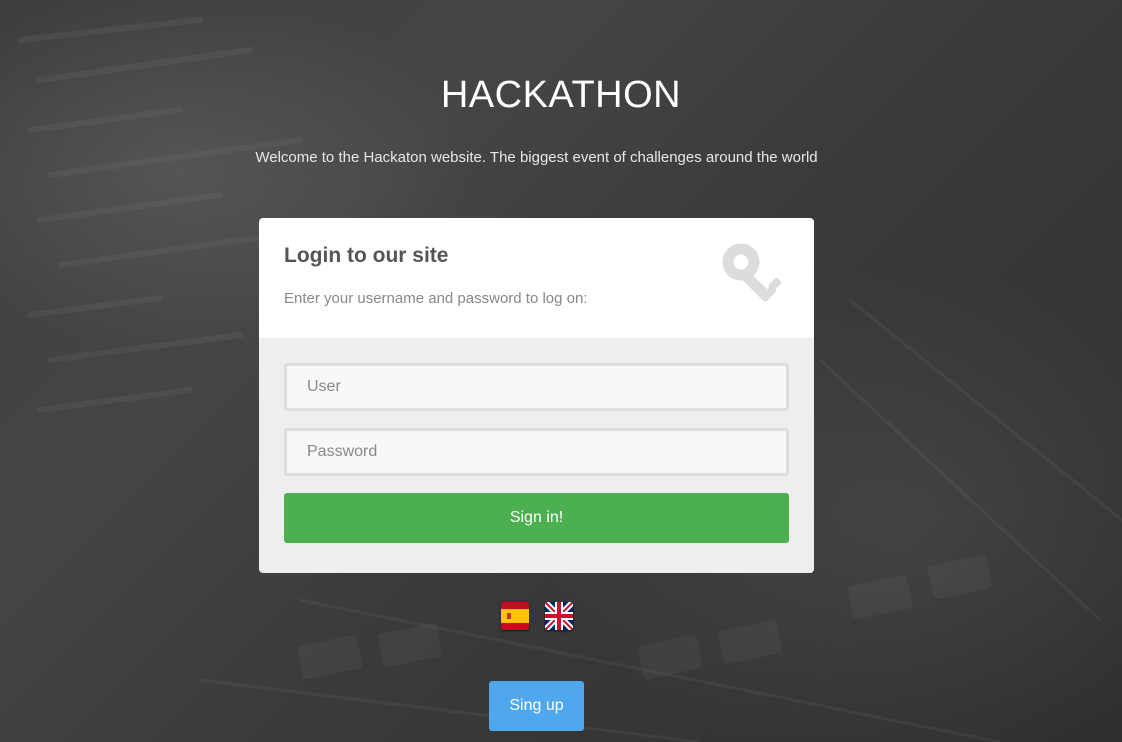 This screenshot has height=742, width=1122. I want to click on sign-up-button: Sing up, so click(536, 706).